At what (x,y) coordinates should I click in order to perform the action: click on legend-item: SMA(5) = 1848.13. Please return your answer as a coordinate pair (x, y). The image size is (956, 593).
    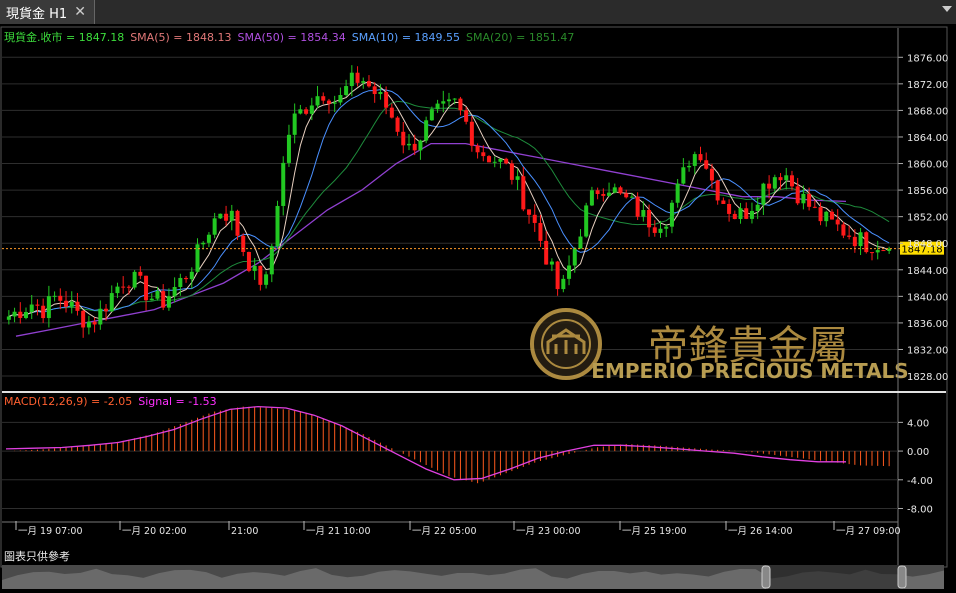
    Looking at the image, I should click on (180, 37).